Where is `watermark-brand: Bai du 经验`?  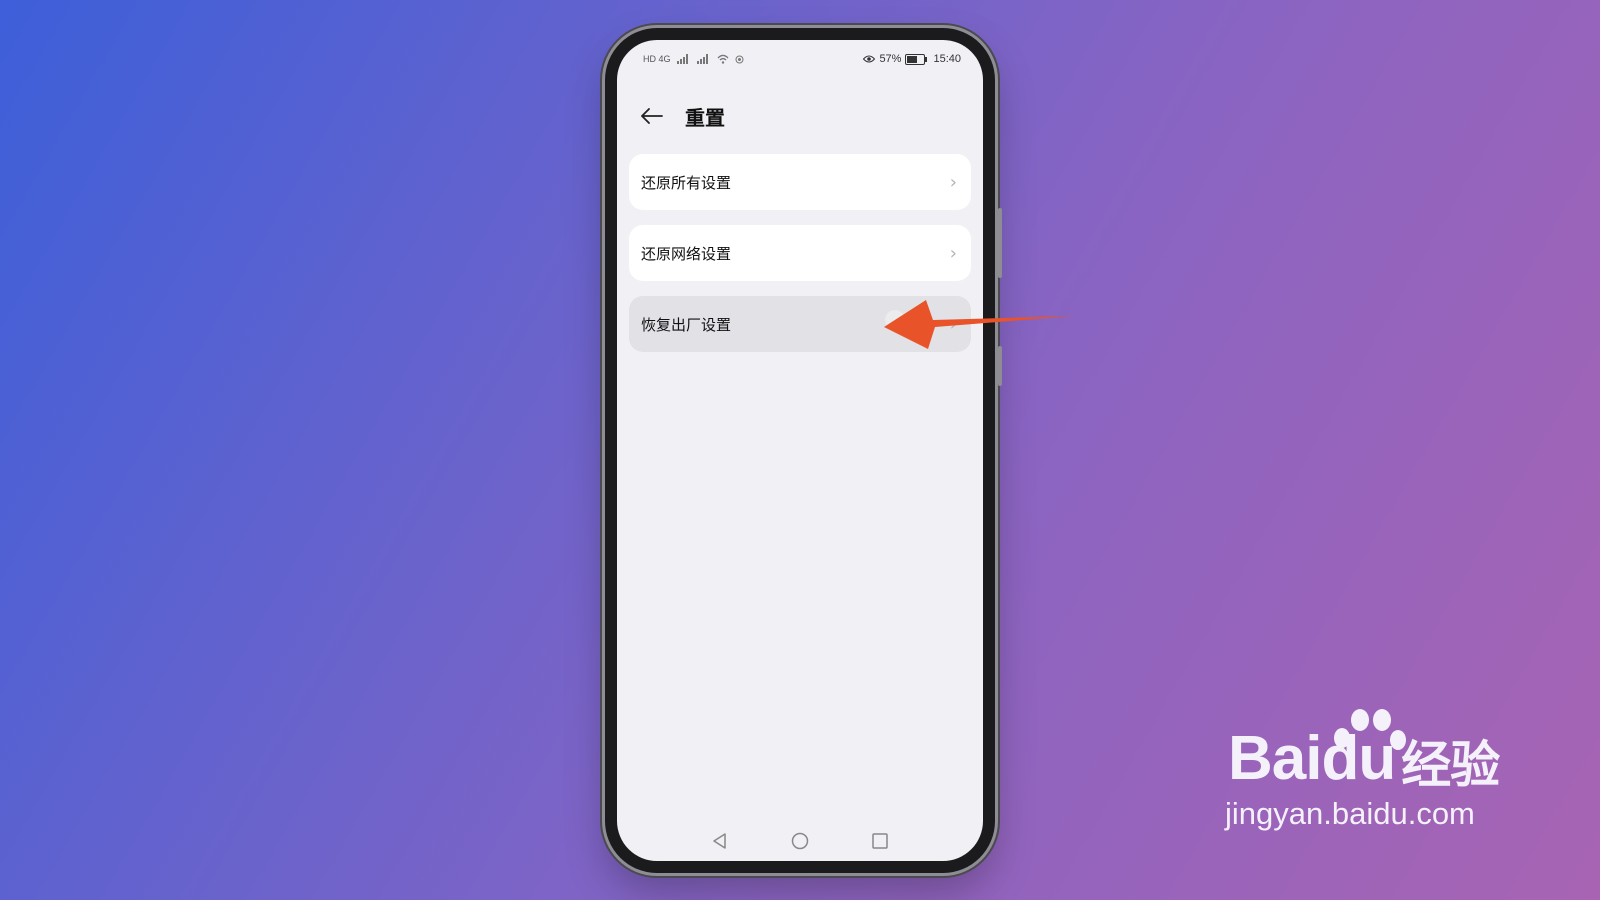 watermark-brand: Bai du 经验 is located at coordinates (1364, 759).